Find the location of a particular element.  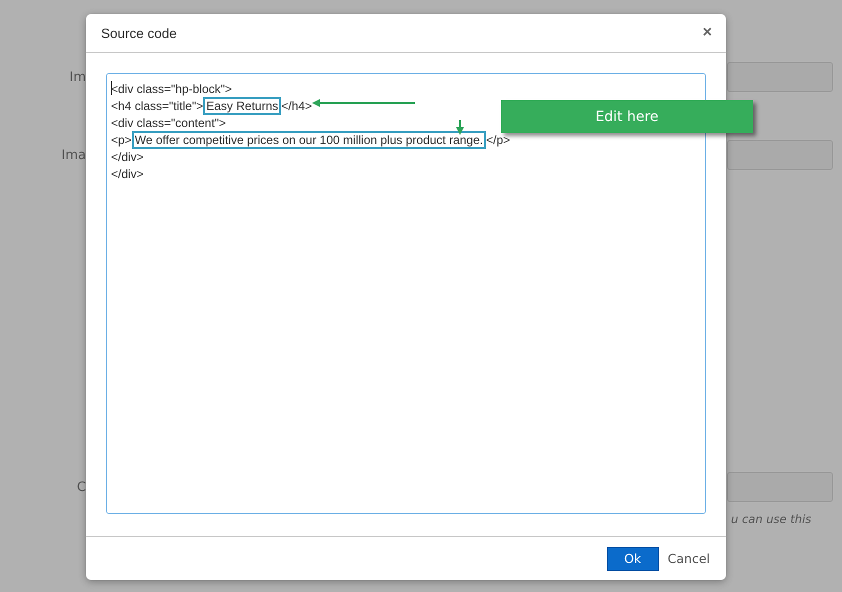

highlighted-text: We offer competitive prices on our 100 million plus product range. is located at coordinates (309, 139).